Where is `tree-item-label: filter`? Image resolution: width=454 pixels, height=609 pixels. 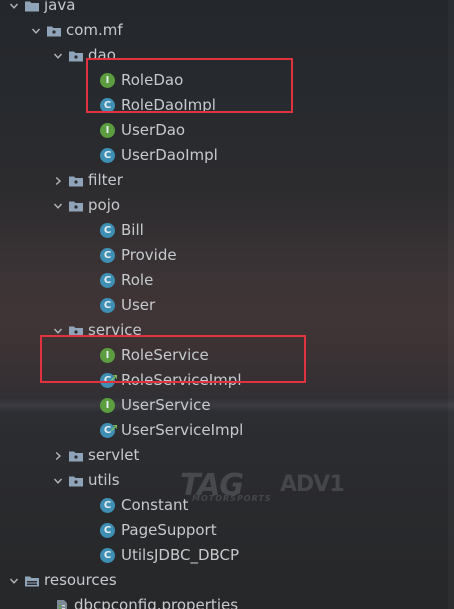
tree-item-label: filter is located at coordinates (105, 180).